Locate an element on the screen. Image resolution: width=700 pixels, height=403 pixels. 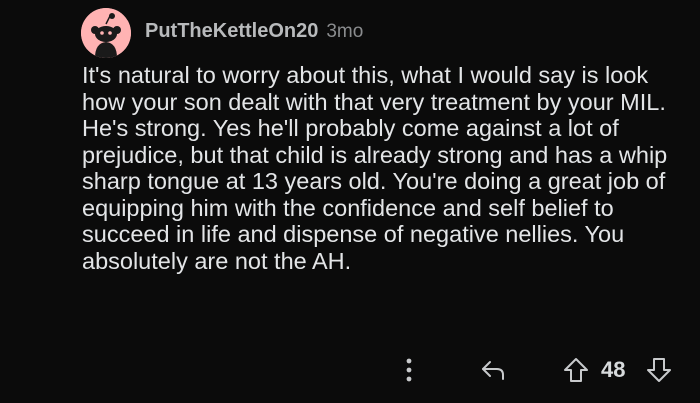
upvote-arrow-icon is located at coordinates (576, 370).